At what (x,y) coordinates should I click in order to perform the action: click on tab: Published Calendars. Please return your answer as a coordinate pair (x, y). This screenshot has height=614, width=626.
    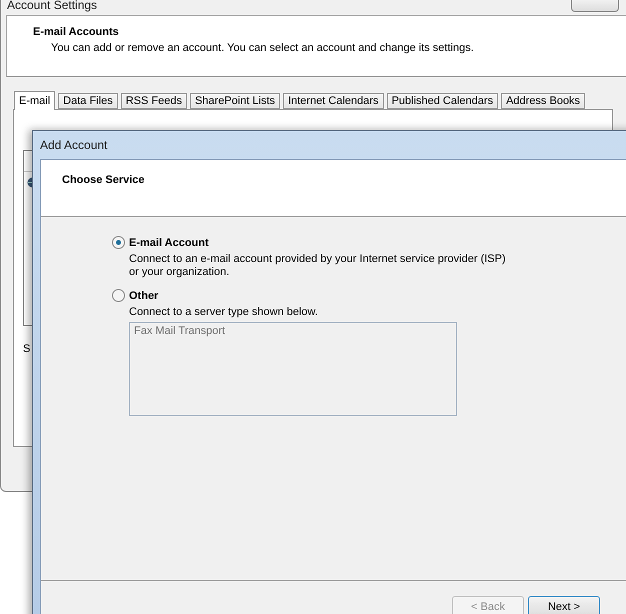
    Looking at the image, I should click on (442, 101).